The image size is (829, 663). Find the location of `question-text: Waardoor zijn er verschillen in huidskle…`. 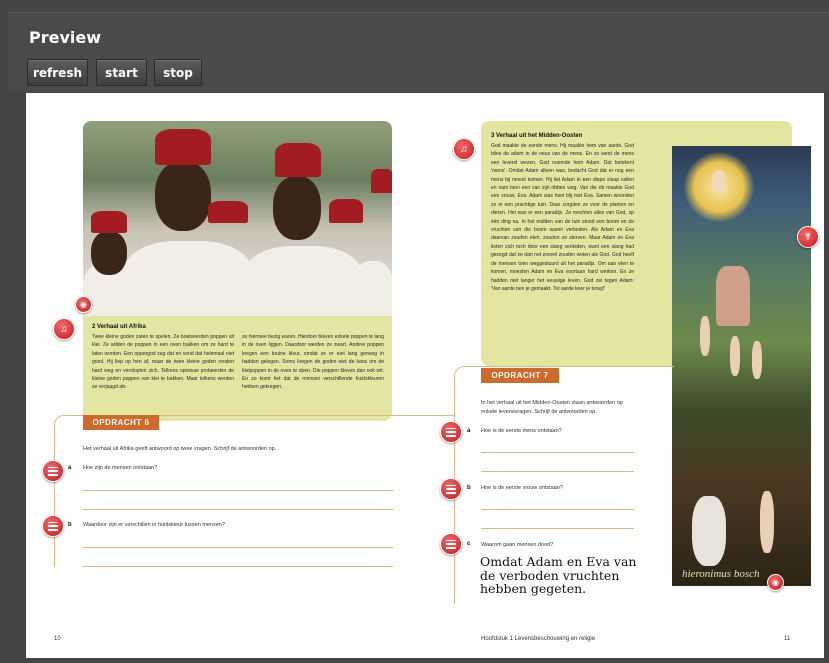

question-text: Waardoor zijn er verschillen in huidskle… is located at coordinates (154, 525).